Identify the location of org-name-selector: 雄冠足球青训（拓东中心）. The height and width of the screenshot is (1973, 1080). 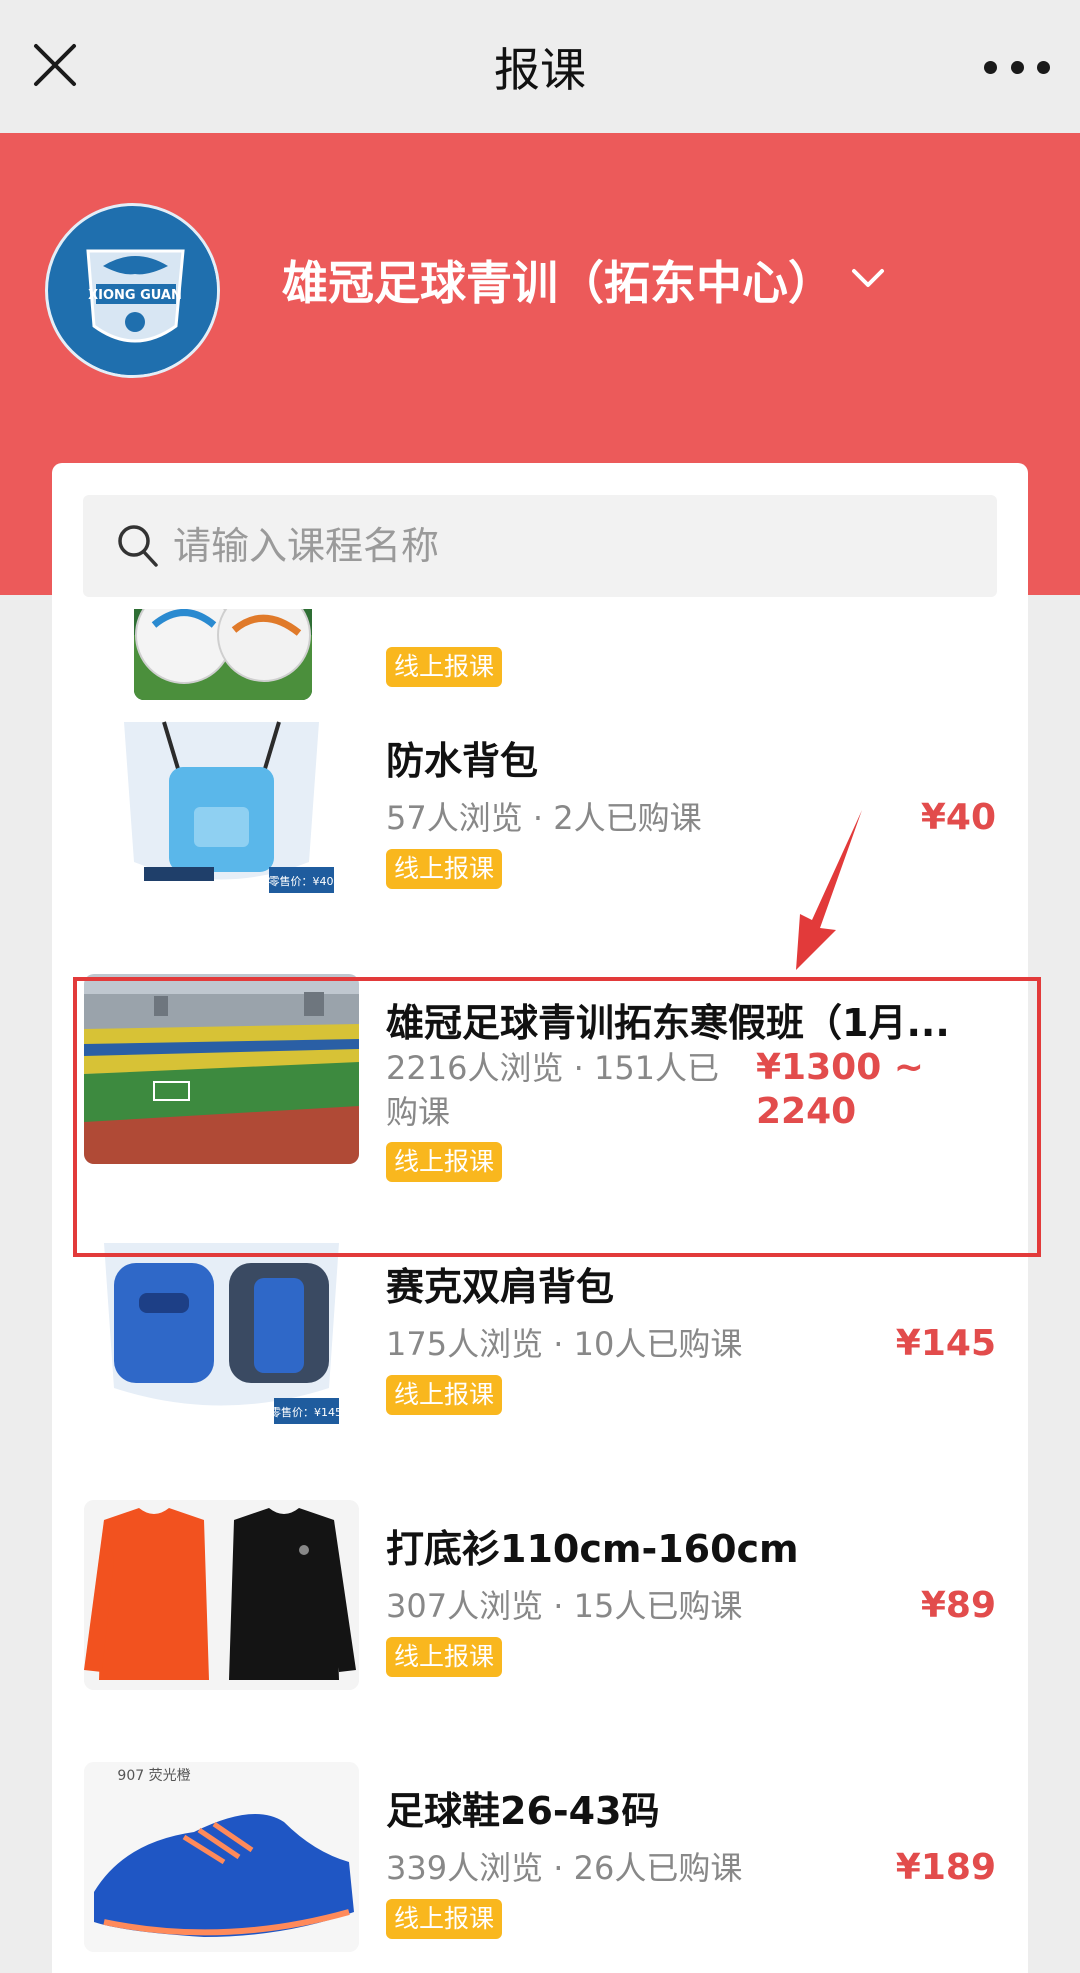
(558, 283).